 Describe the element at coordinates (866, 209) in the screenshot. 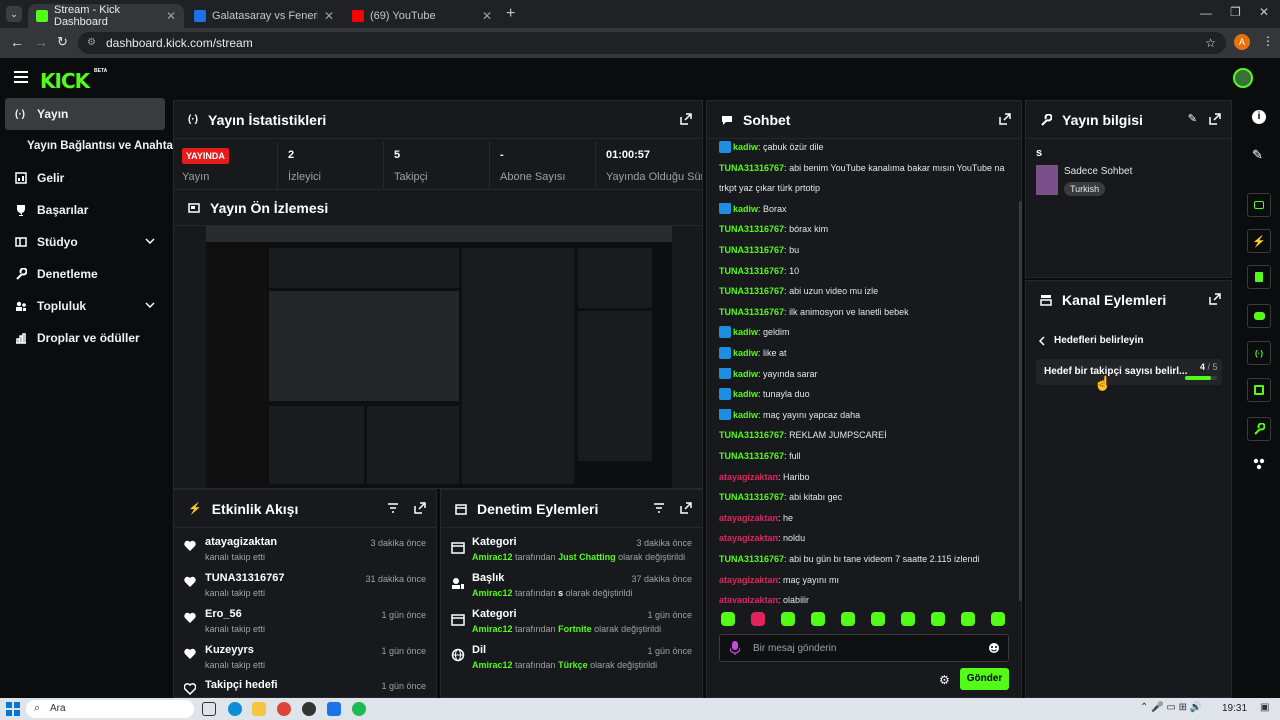

I see `chat-message: kadiw: Borax` at that location.